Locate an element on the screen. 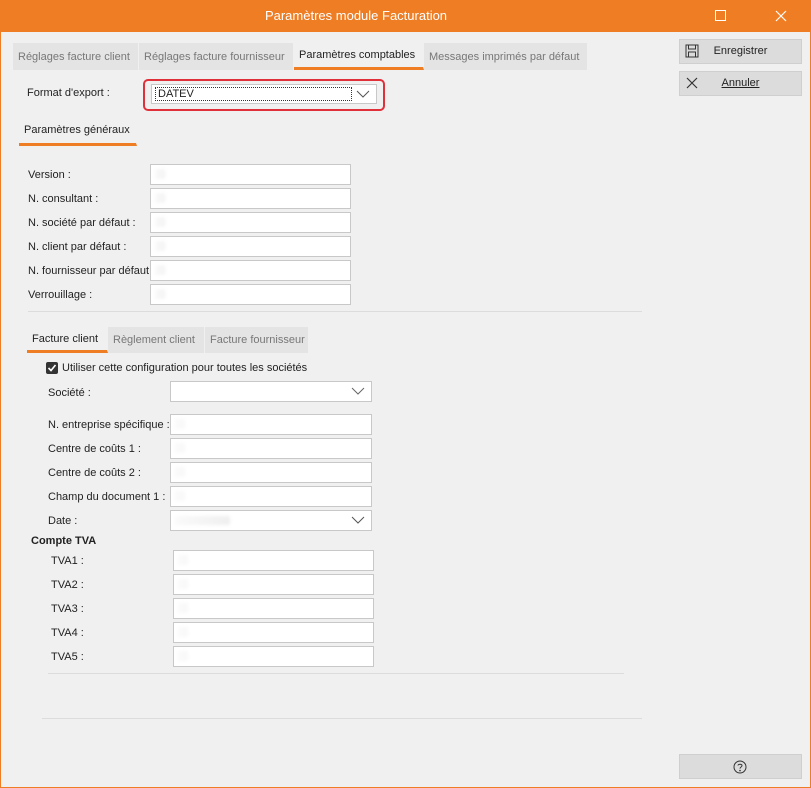  date-label: Date : is located at coordinates (63, 521).